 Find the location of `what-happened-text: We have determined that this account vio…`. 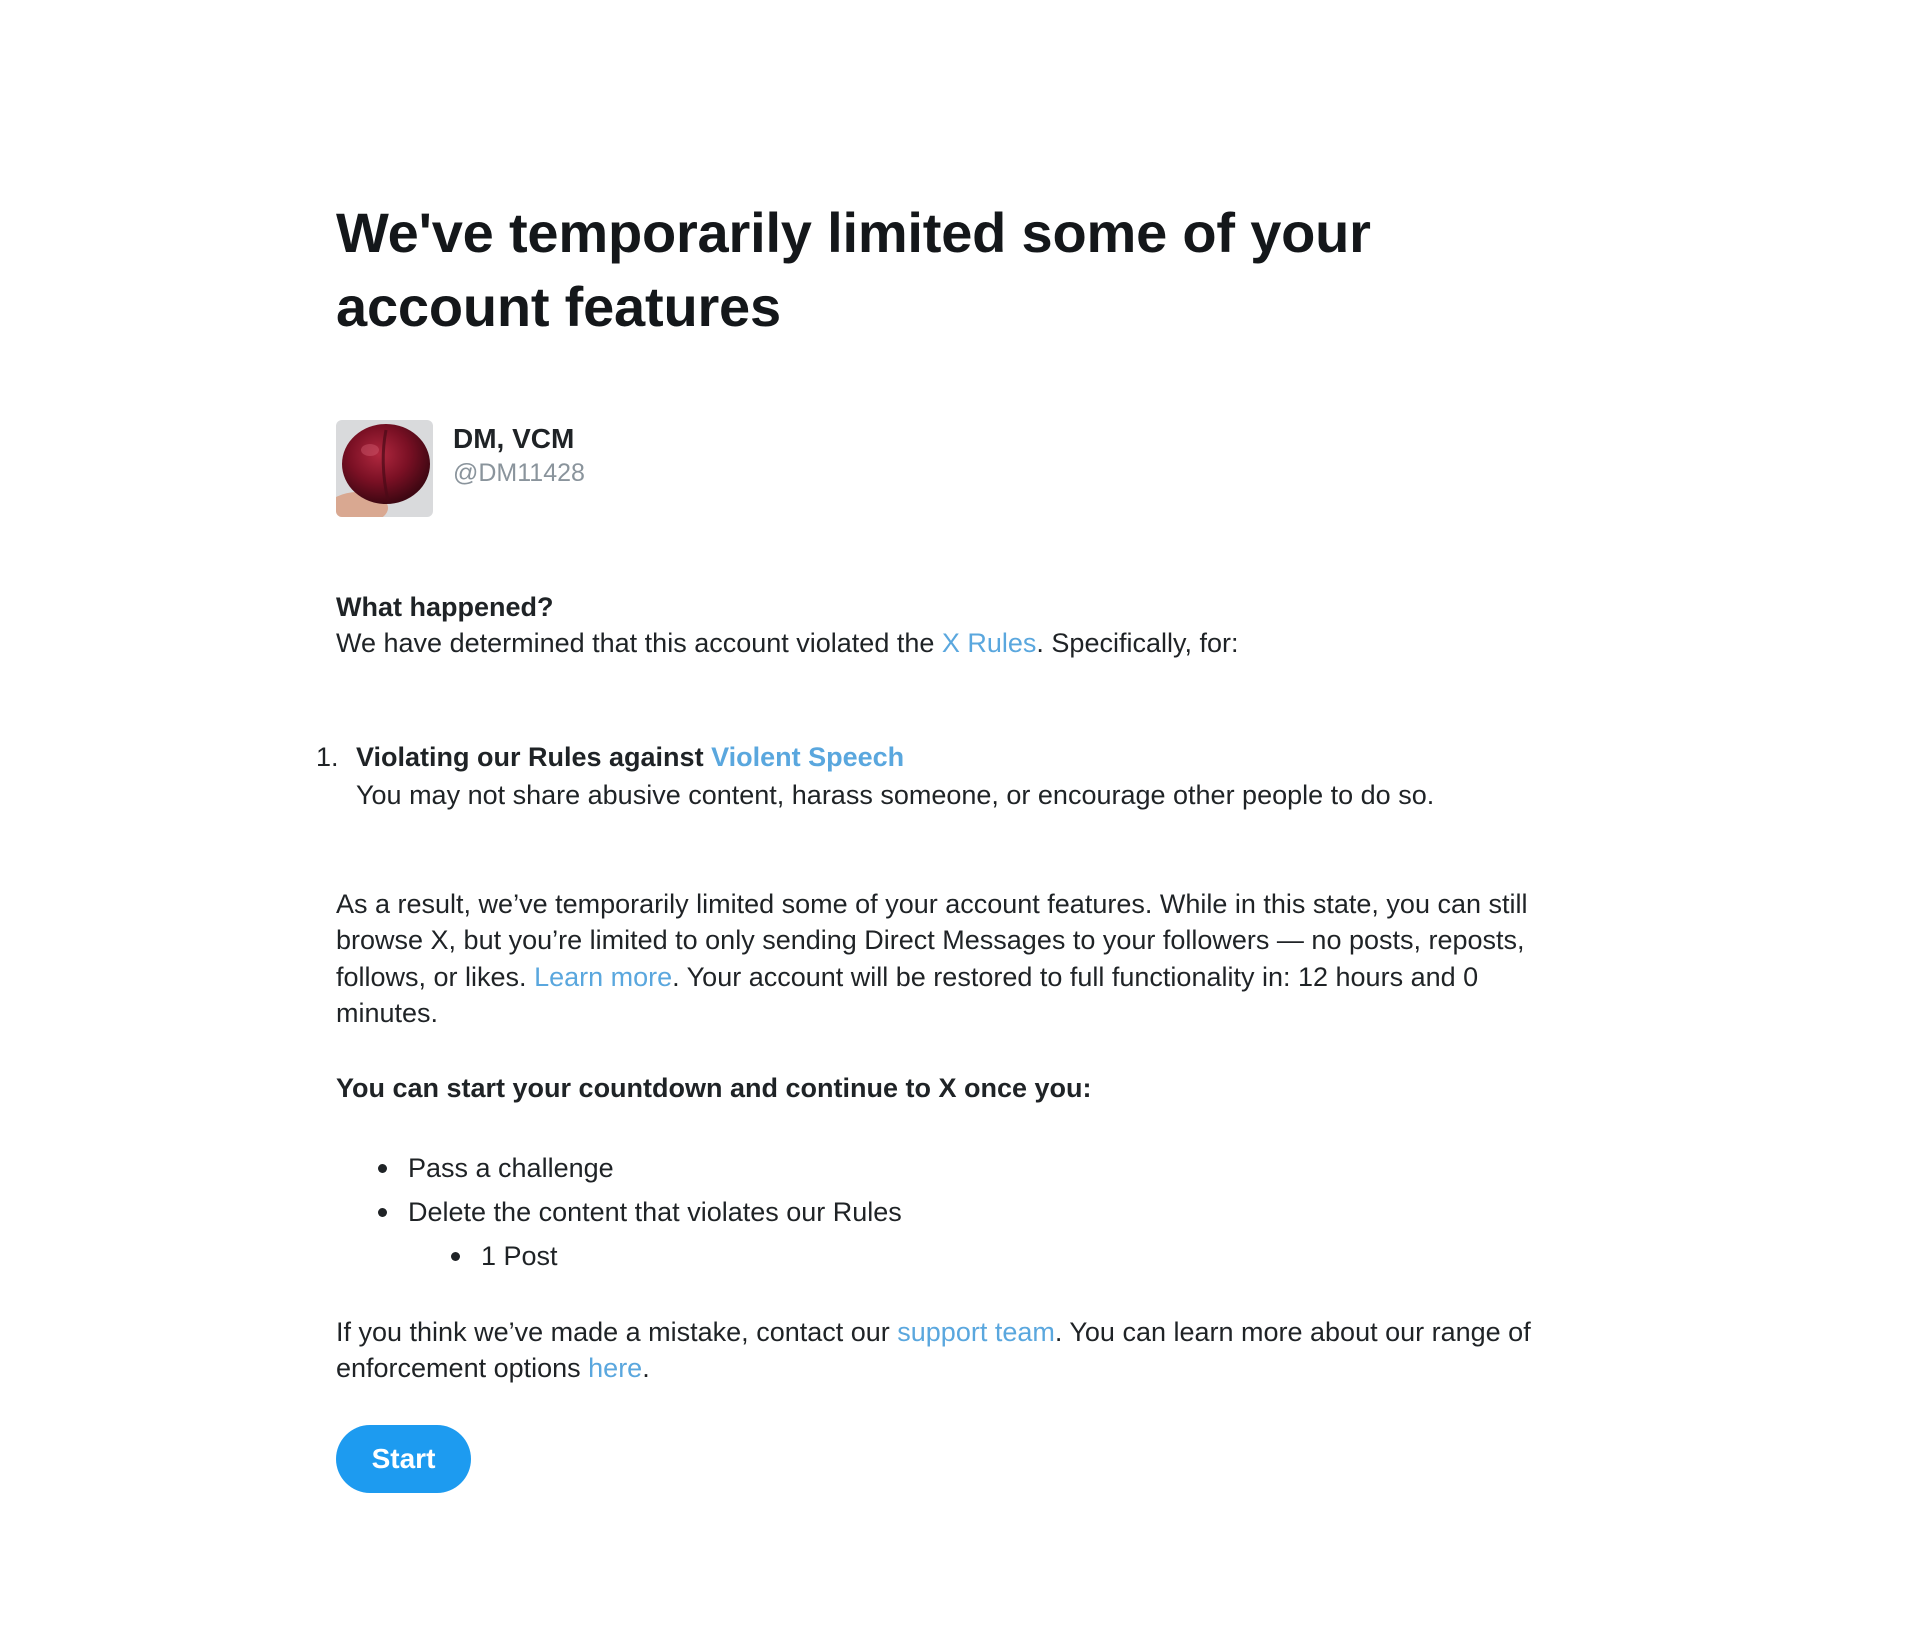

what-happened-text: We have determined that this account vio… is located at coordinates (936, 643).